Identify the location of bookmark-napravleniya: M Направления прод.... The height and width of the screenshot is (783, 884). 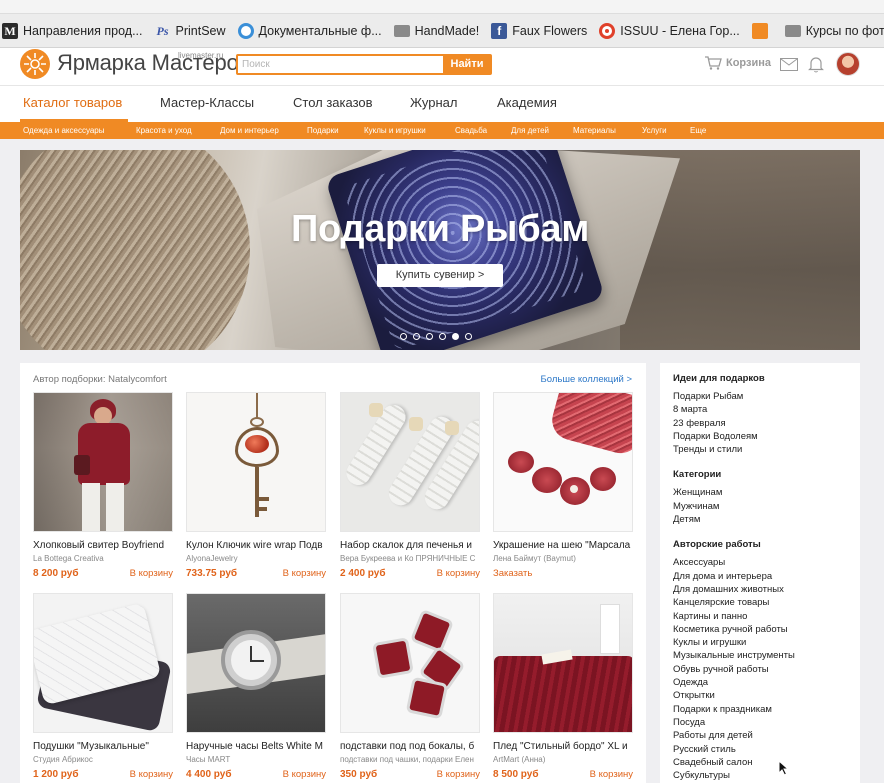
(72, 30).